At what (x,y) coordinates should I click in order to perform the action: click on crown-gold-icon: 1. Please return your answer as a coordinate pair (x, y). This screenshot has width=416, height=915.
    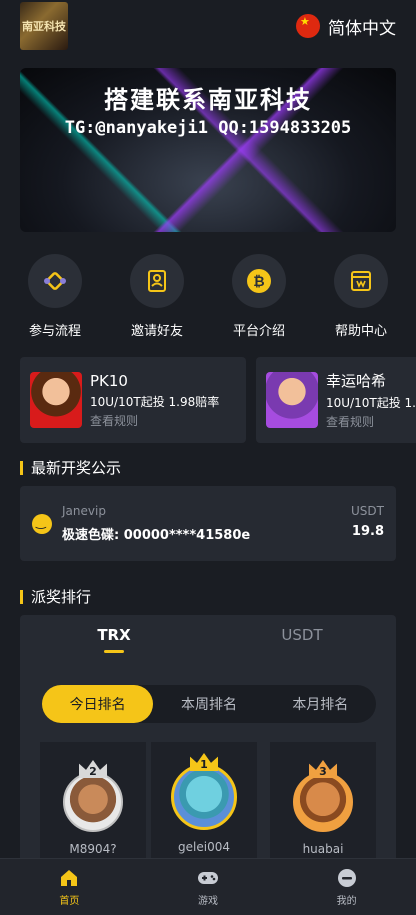
    Looking at the image, I should click on (204, 762).